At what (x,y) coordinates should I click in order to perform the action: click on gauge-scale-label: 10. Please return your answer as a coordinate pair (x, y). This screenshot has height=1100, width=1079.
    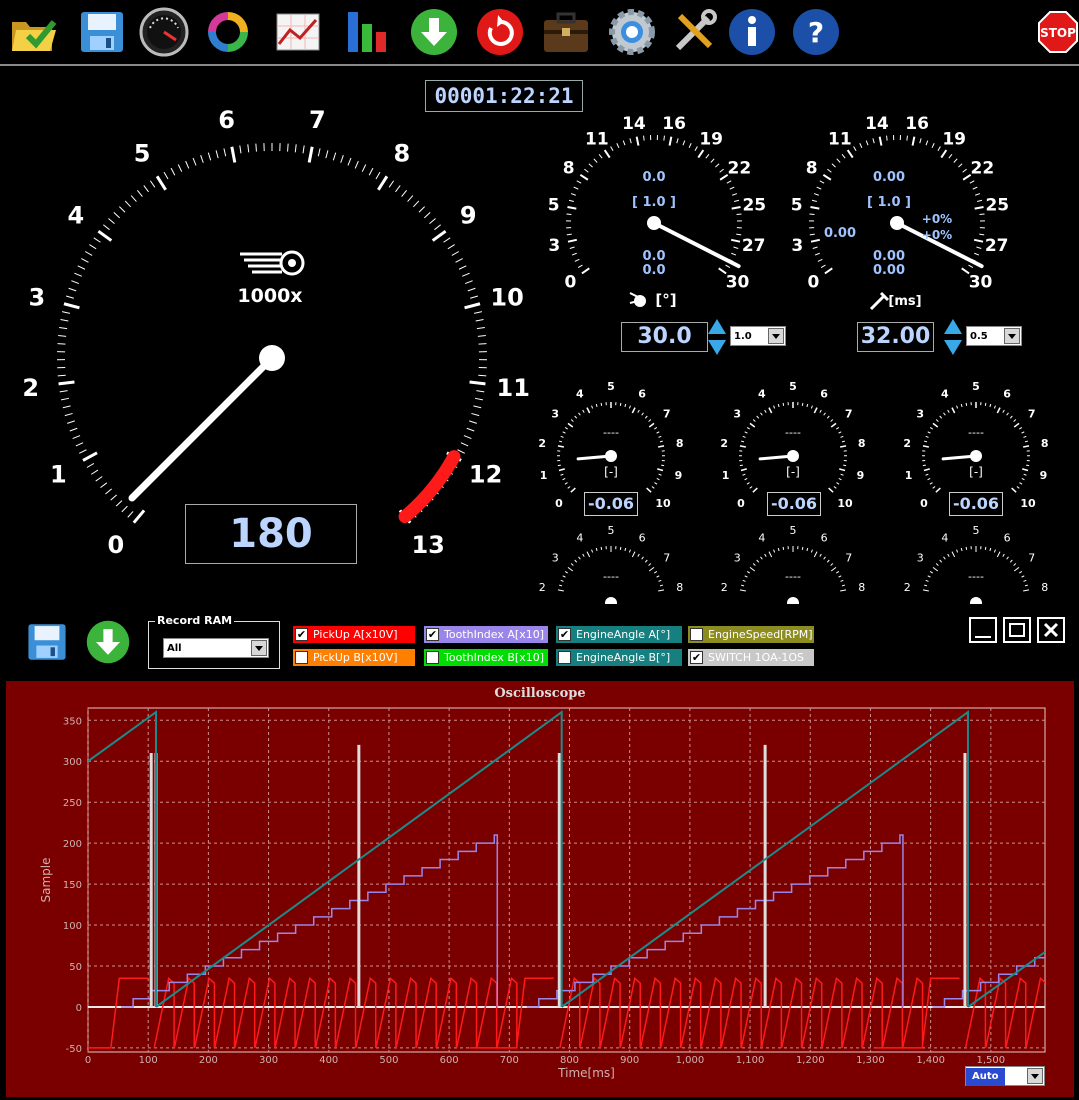
    Looking at the image, I should click on (506, 297).